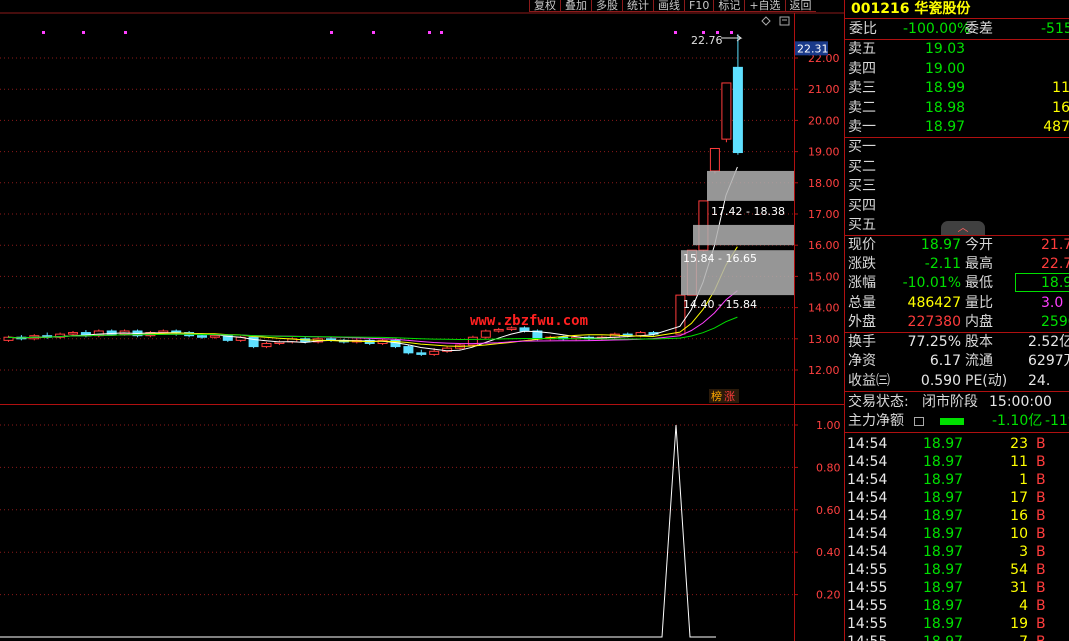  I want to click on stat-value-right: 21.7, so click(1055, 245).